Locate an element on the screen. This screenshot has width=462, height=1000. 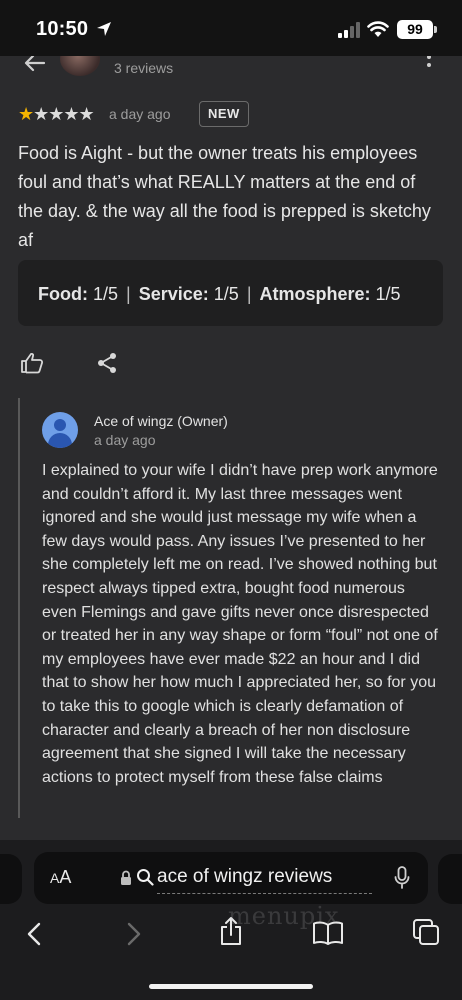
wifi-icon is located at coordinates (378, 29).